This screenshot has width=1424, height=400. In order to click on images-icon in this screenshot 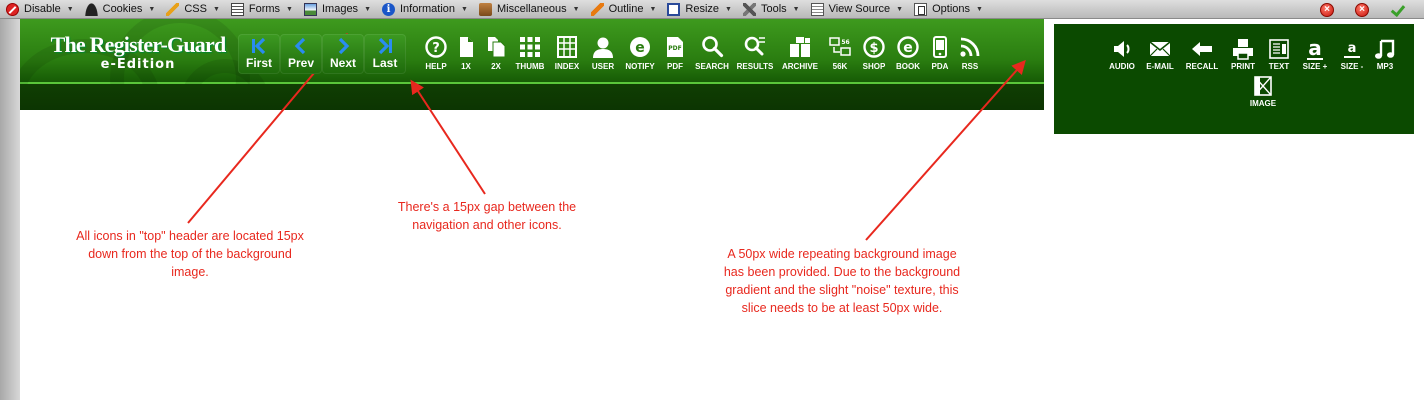, I will do `click(310, 9)`.